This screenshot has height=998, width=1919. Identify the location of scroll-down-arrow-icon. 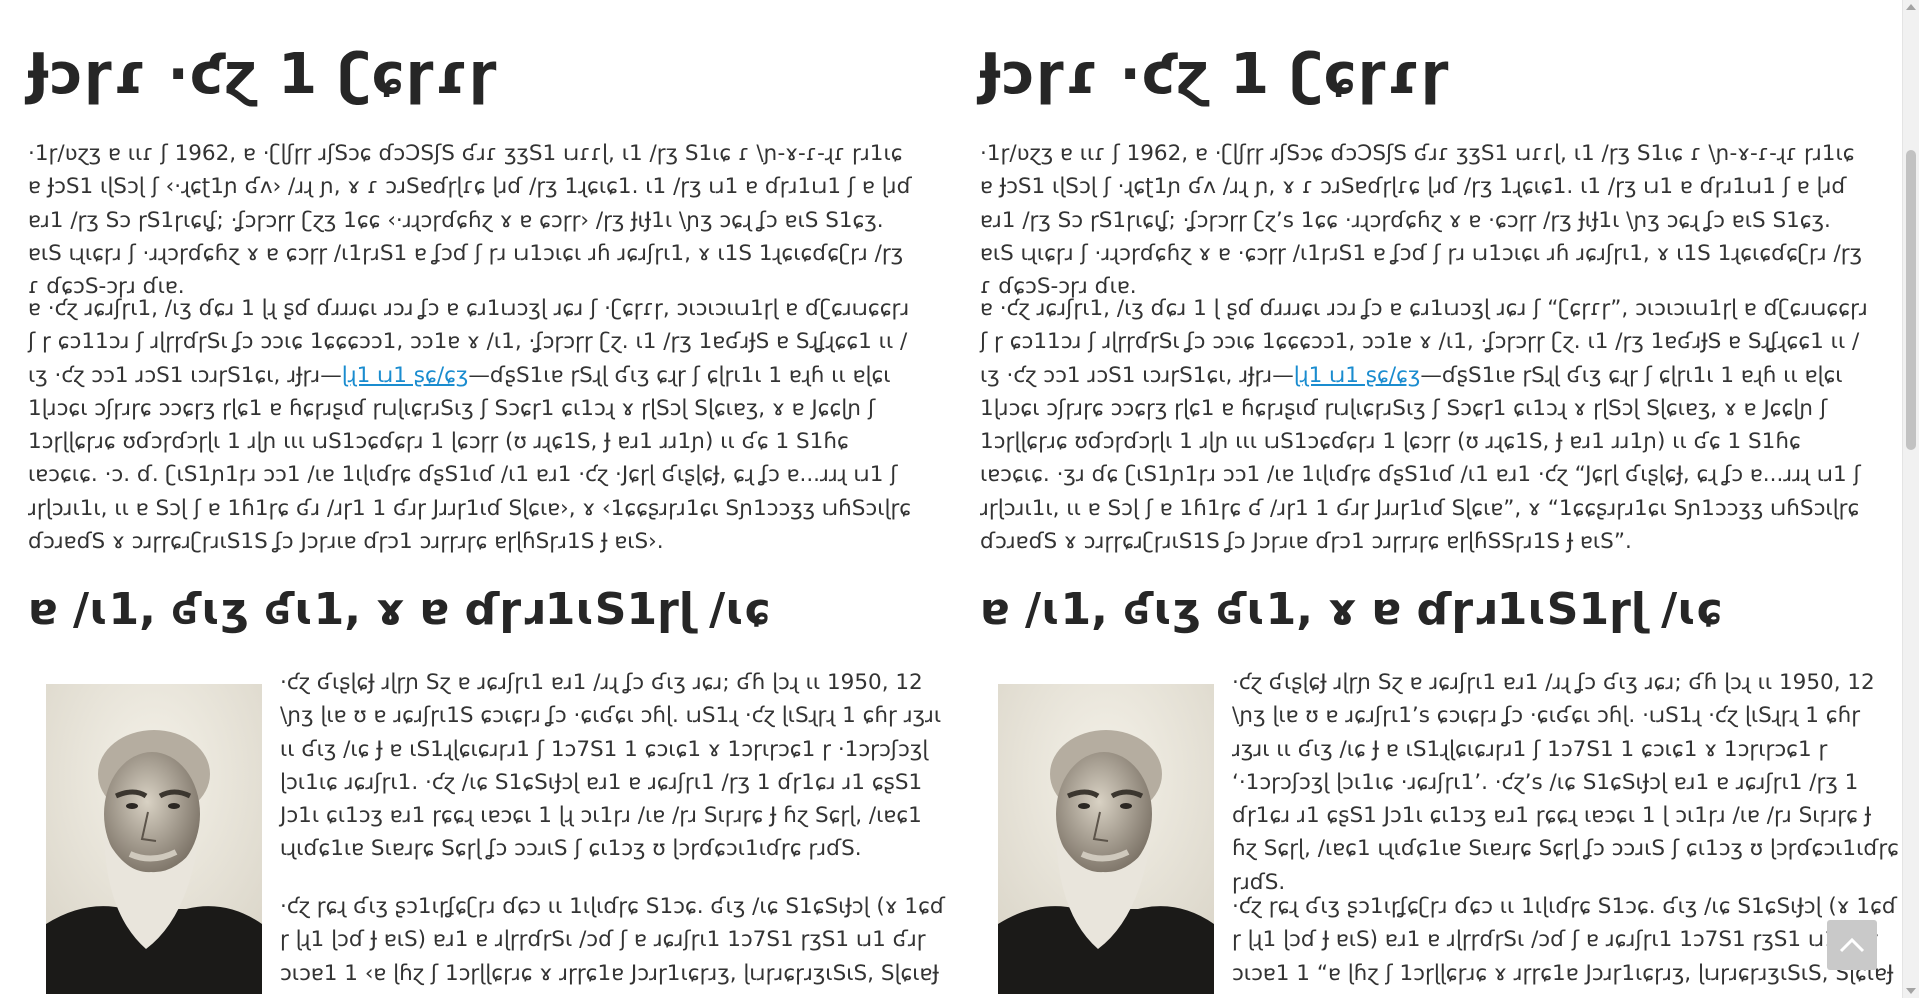
(1911, 991).